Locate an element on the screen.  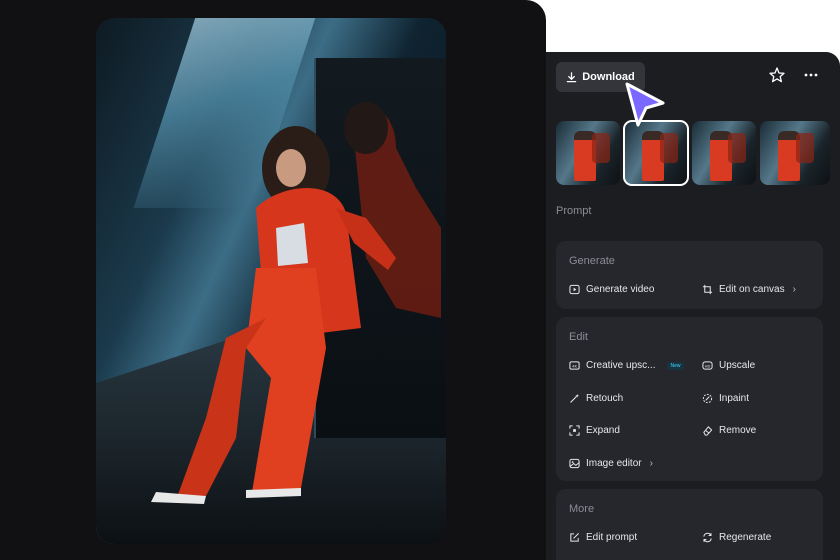
eraser-icon is located at coordinates (708, 431).